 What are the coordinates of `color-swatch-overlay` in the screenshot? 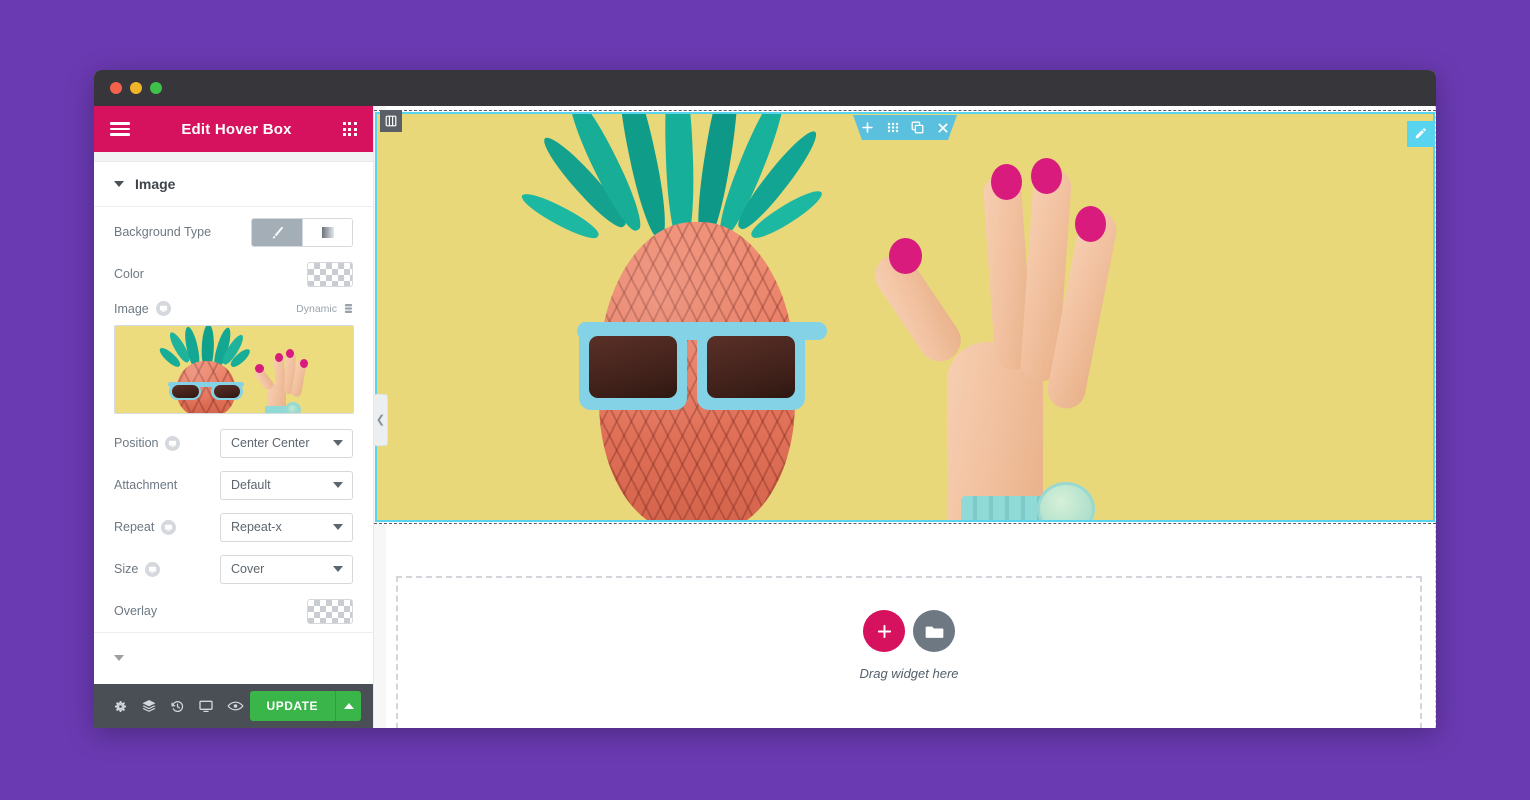 It's located at (330, 611).